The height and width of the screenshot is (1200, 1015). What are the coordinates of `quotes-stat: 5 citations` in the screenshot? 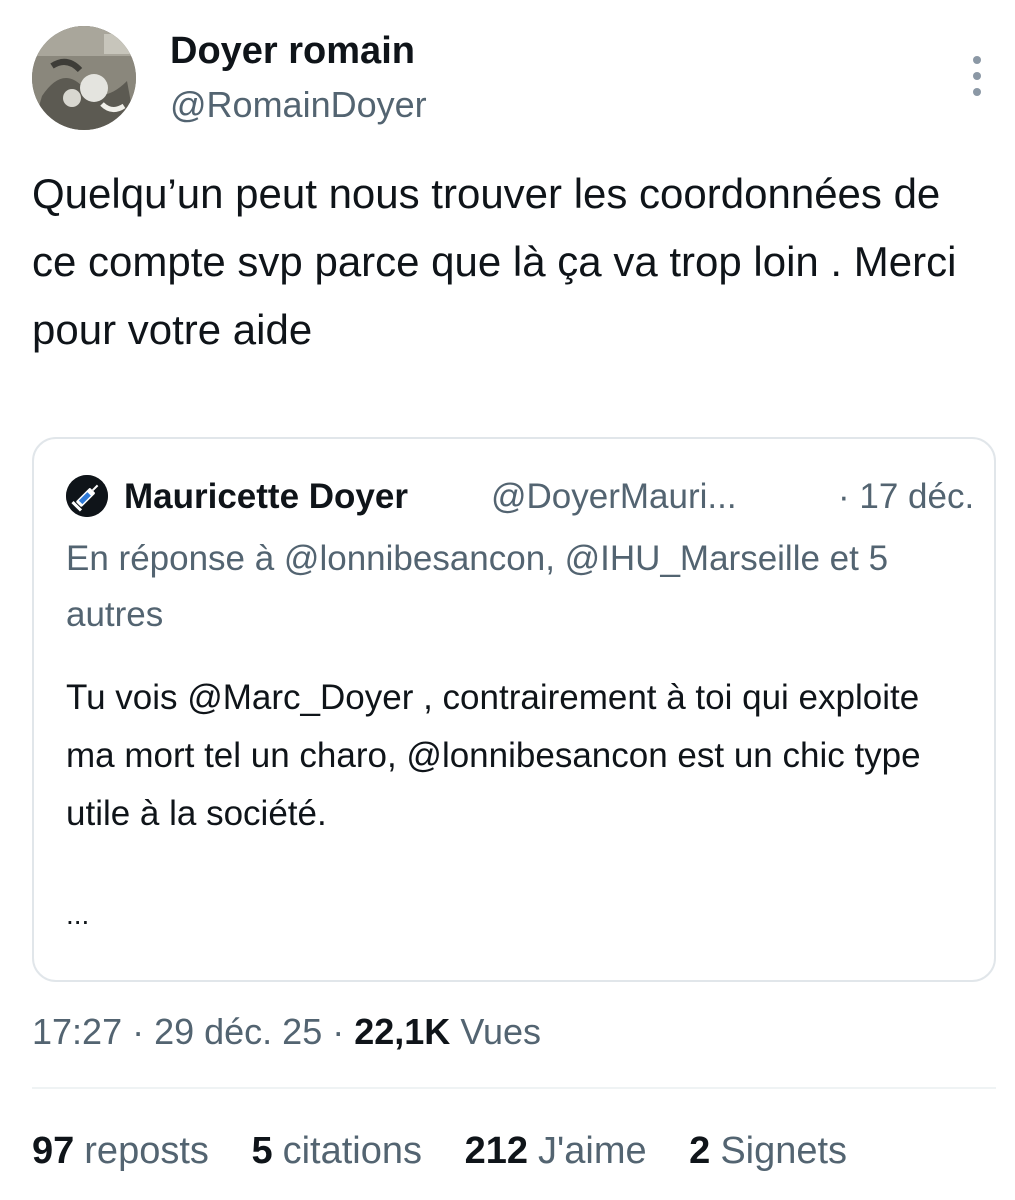 It's located at (336, 1151).